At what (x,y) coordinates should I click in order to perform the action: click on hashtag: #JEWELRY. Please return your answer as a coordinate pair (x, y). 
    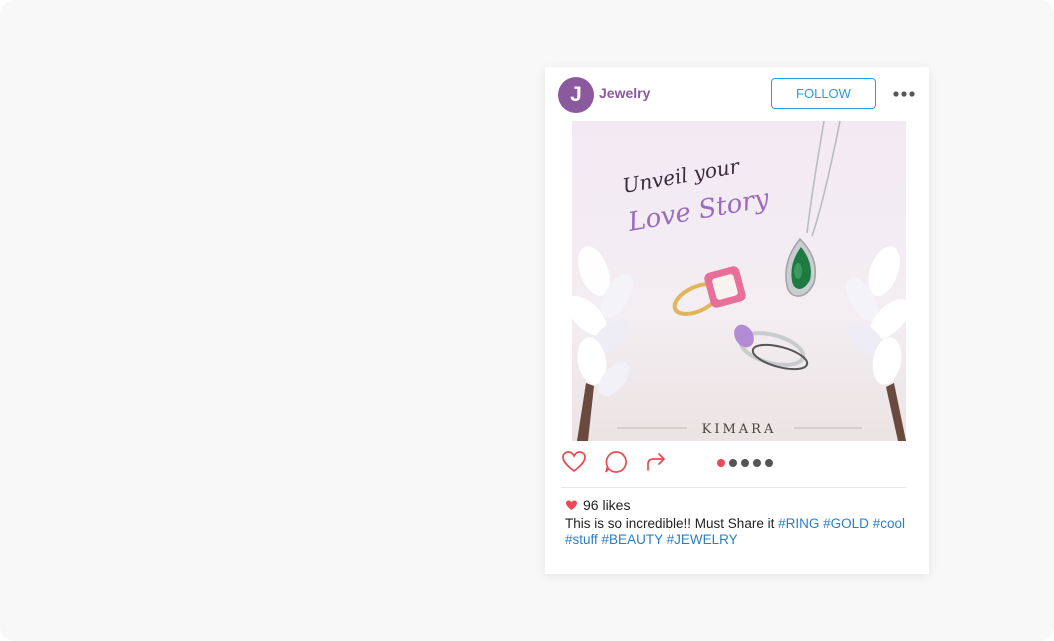
    Looking at the image, I should click on (702, 539).